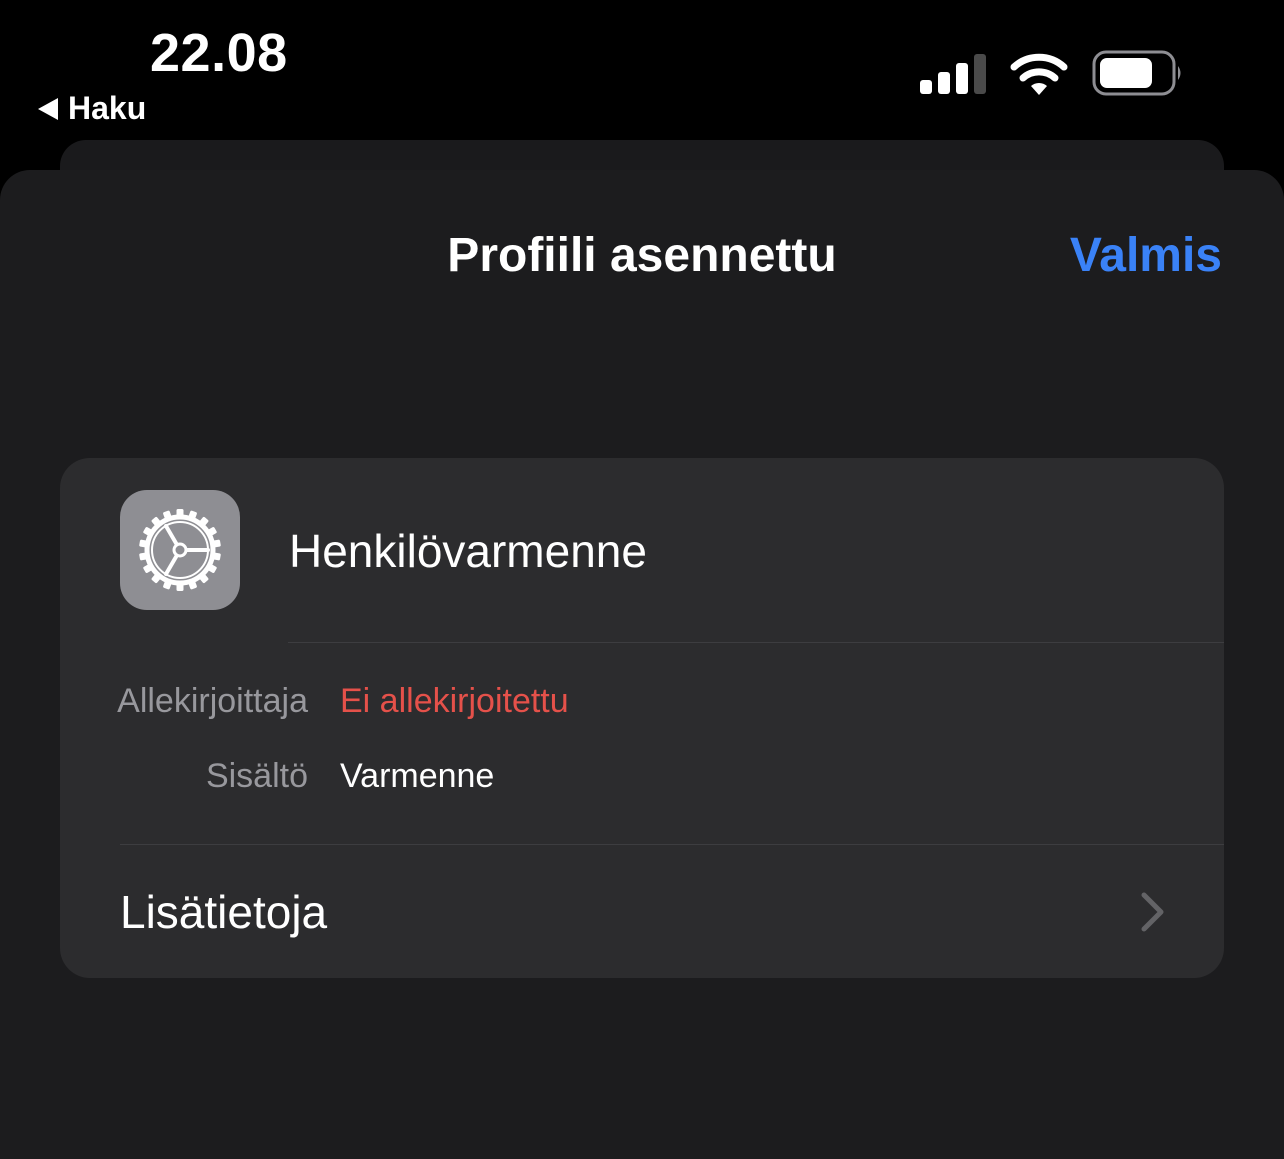  I want to click on signer-label: Allekirjoittaja, so click(212, 701).